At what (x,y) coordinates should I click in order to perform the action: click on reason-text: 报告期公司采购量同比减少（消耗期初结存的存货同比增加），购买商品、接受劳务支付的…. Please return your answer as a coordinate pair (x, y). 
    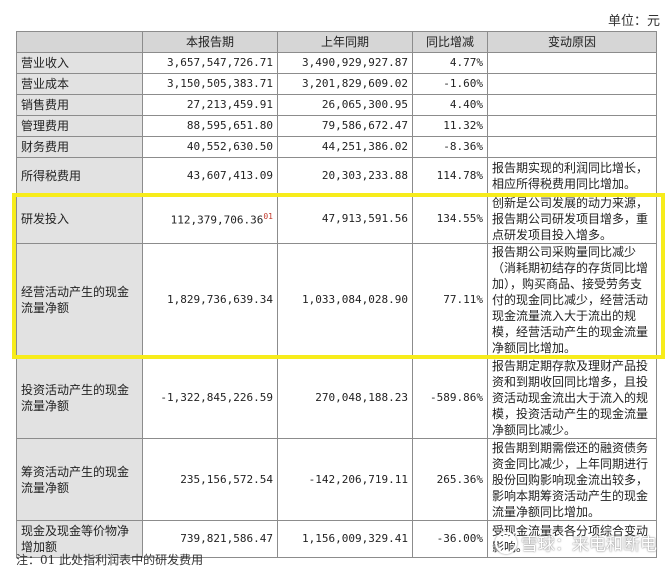
    Looking at the image, I should click on (572, 300).